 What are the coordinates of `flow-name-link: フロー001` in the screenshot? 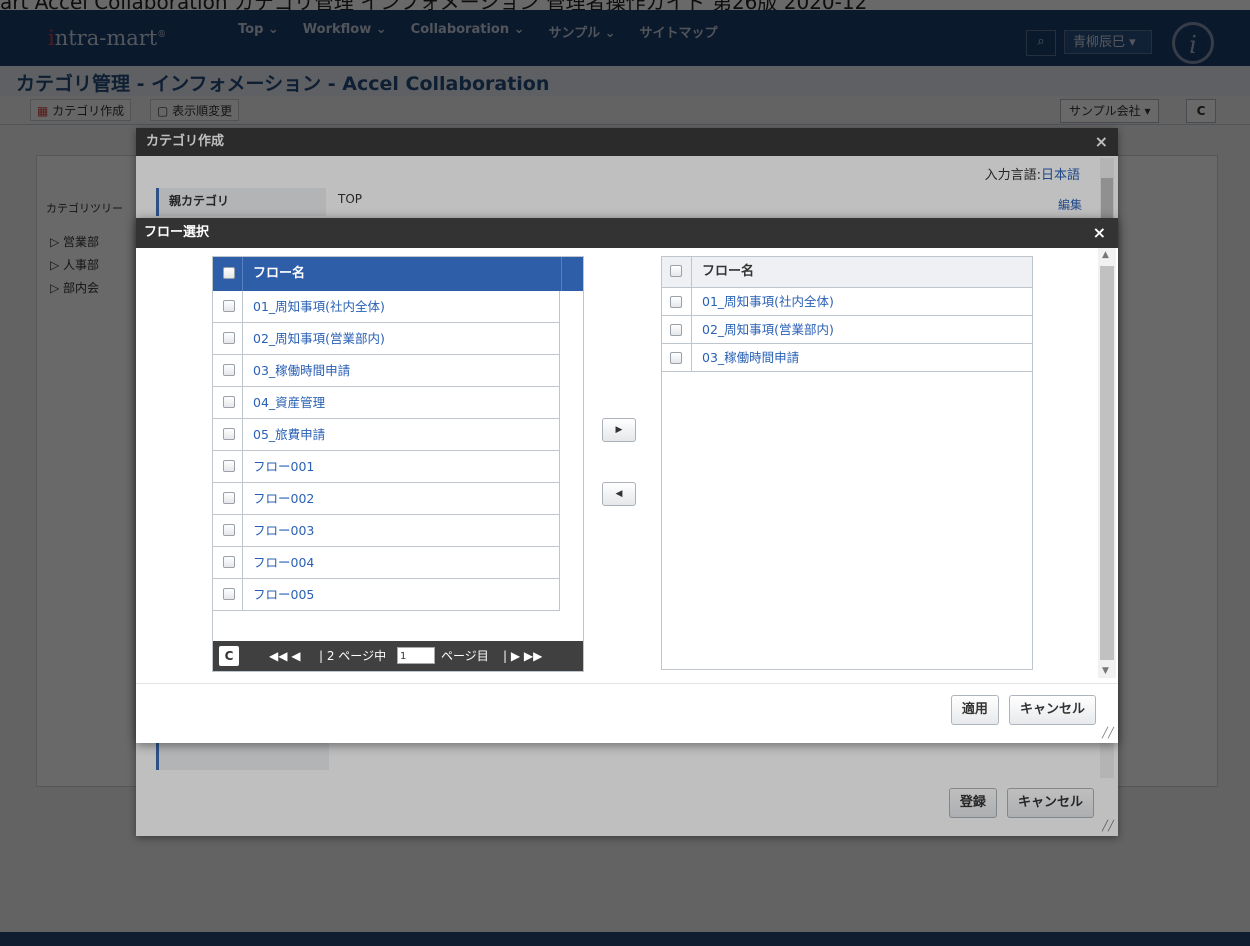 It's located at (283, 467).